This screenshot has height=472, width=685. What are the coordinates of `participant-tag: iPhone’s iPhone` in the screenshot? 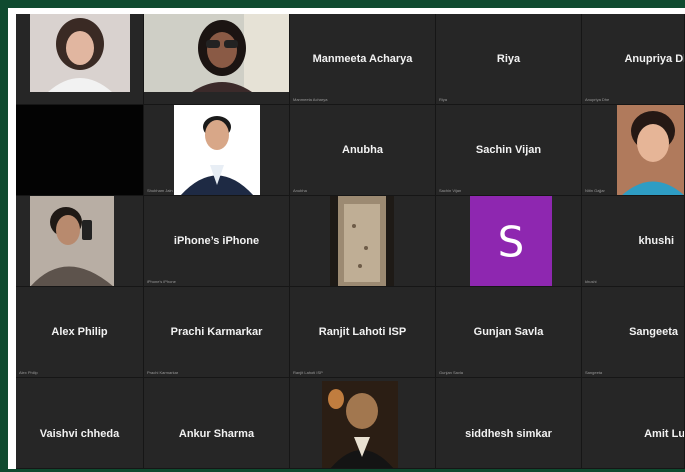 It's located at (161, 281).